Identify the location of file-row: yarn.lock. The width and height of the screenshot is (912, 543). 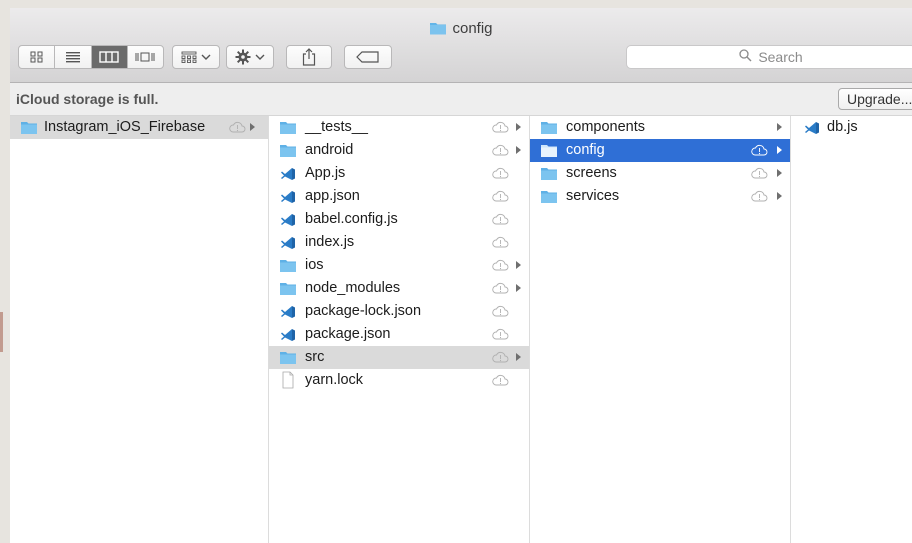
(399, 380).